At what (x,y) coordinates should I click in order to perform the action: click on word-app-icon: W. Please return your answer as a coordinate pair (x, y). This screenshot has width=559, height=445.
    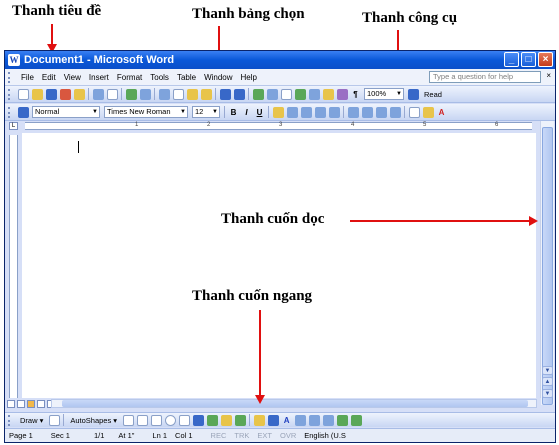
    Looking at the image, I should click on (14, 60).